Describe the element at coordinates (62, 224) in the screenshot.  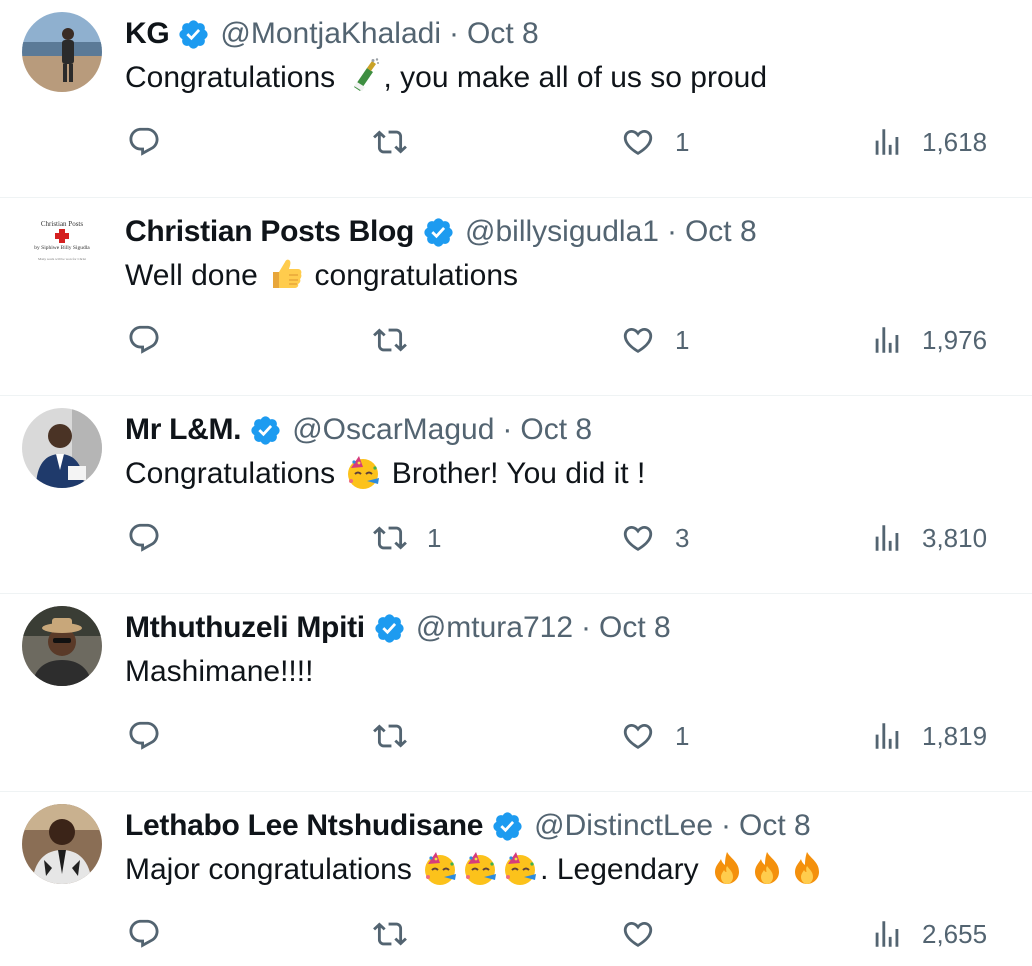
I see `avatar-logo-text: Christian Posts` at that location.